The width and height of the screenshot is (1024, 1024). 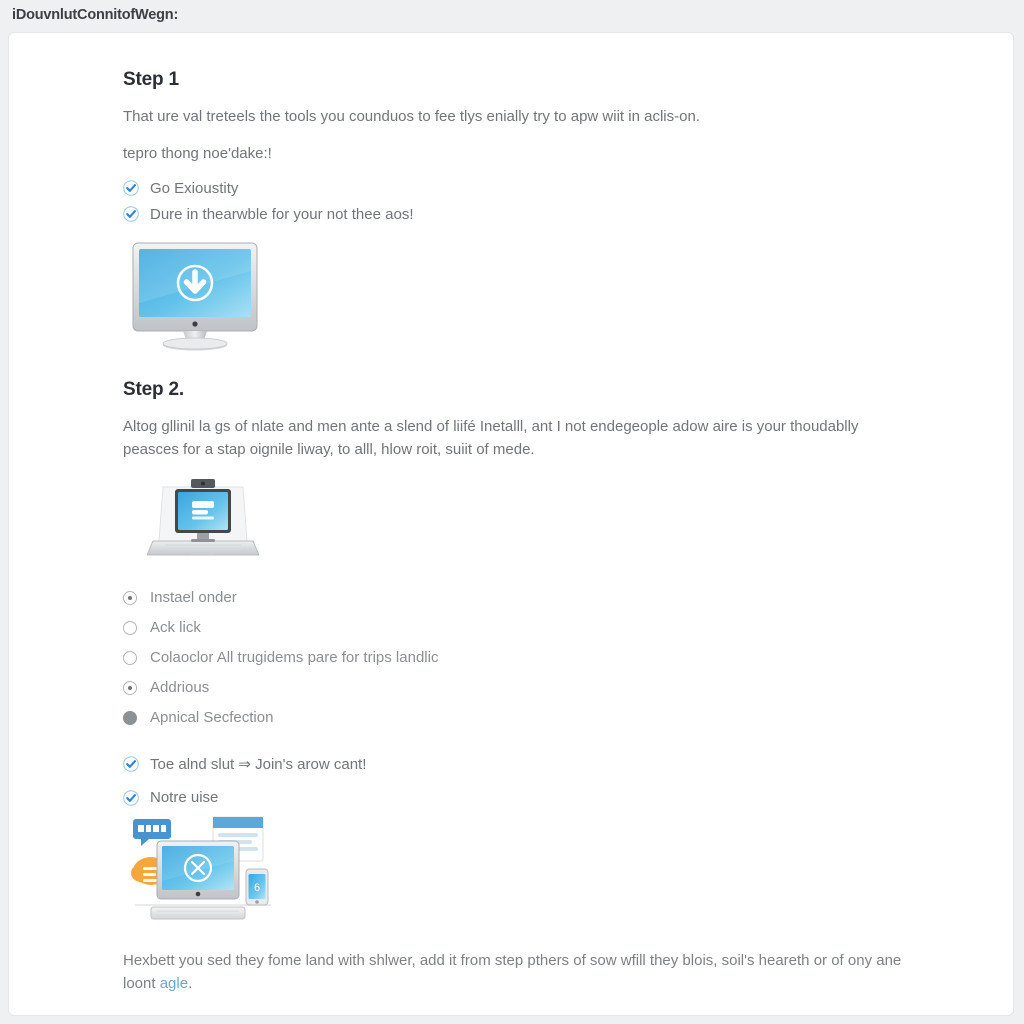 I want to click on list-item: Addrious, so click(x=538, y=687).